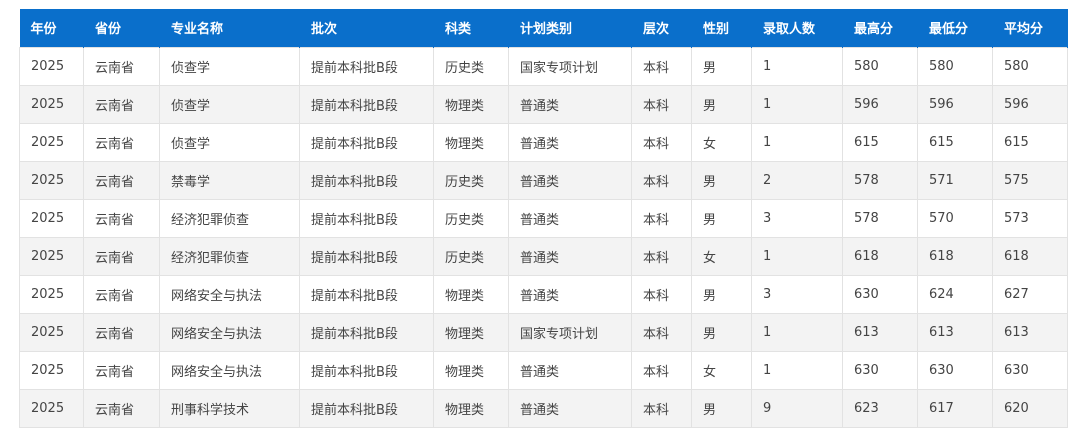 The image size is (1080, 438). I want to click on table-row: 2025 云南省 刑事科学技术 提前本科批B段 物理类 普通类 本科男 9 623 617 620, so click(543, 408).